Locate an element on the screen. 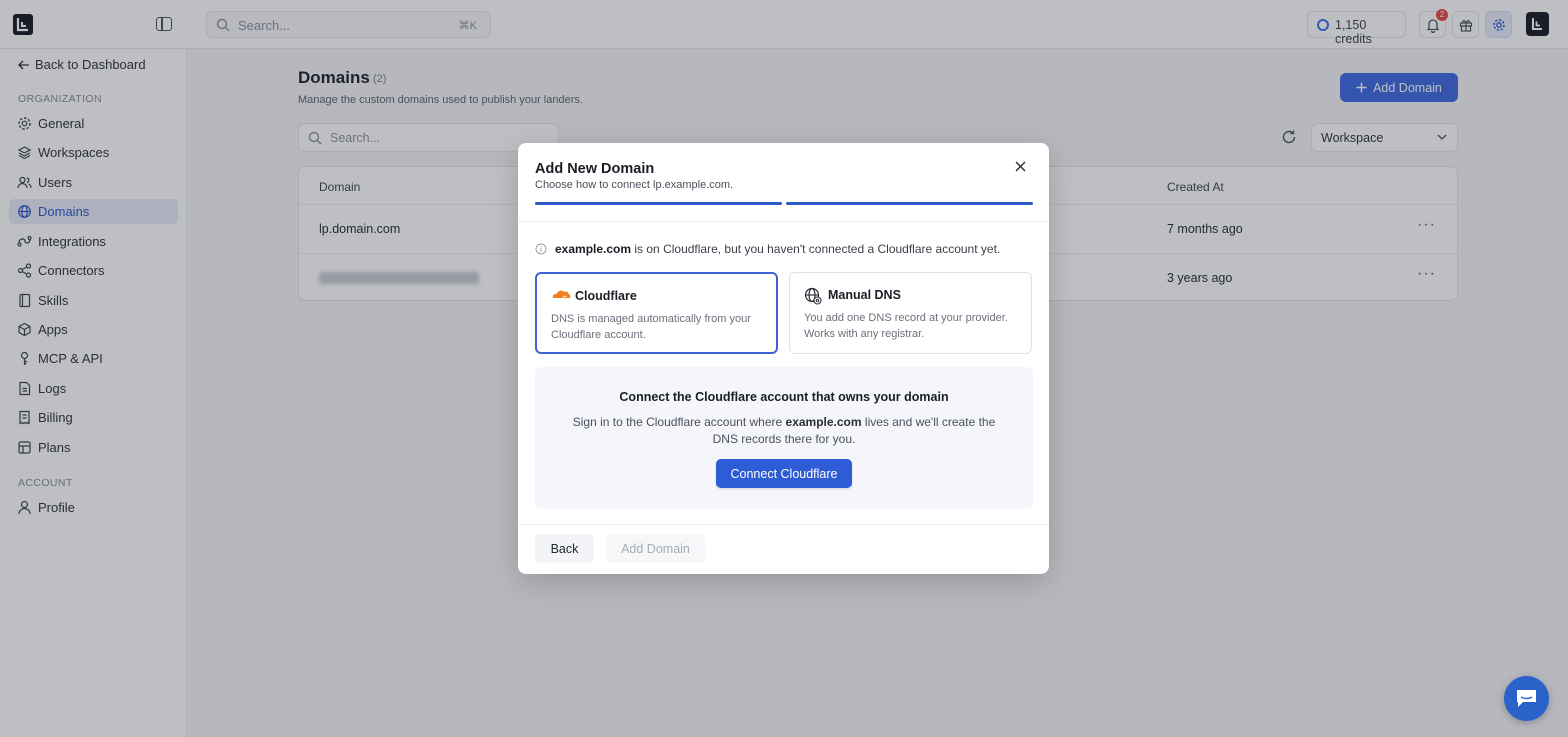  dialog-title: Add New Domain is located at coordinates (595, 169).